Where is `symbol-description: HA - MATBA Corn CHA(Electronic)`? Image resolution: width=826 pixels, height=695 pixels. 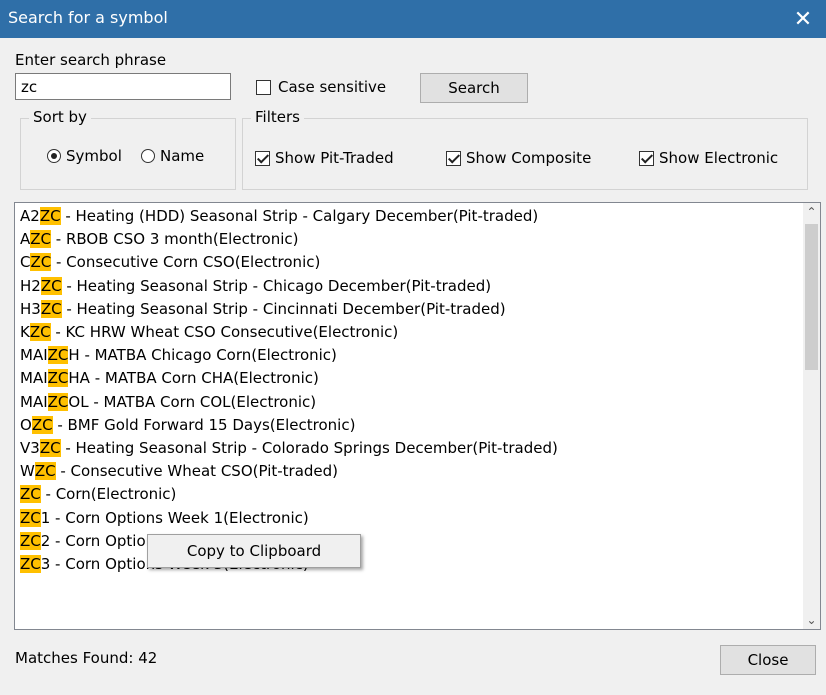
symbol-description: HA - MATBA Corn CHA(Electronic) is located at coordinates (193, 378).